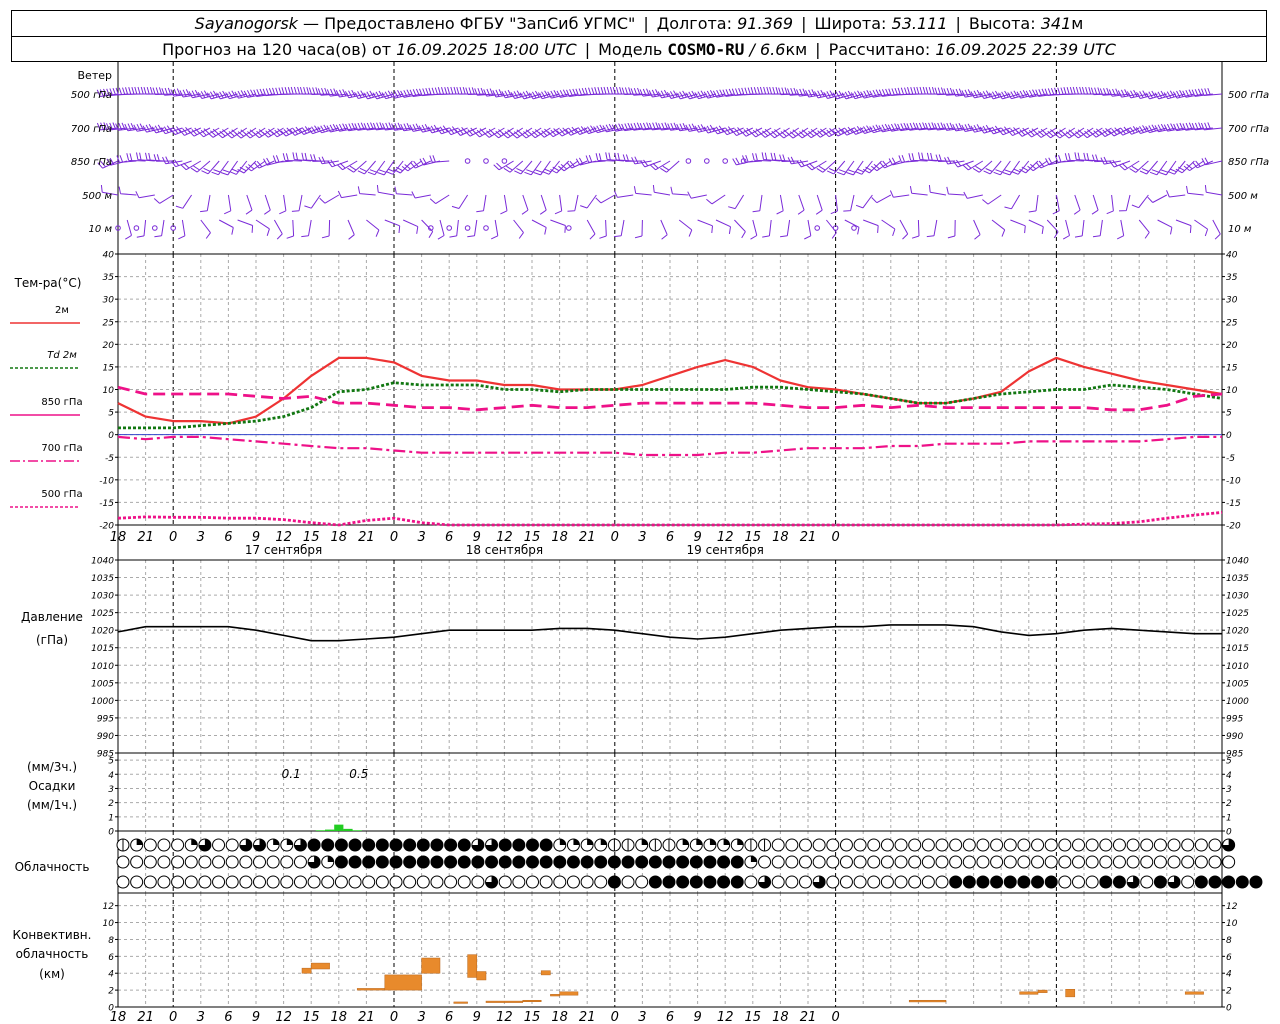  What do you see at coordinates (52, 786) in the screenshot?
I see `precip-title: Осадки` at bounding box center [52, 786].